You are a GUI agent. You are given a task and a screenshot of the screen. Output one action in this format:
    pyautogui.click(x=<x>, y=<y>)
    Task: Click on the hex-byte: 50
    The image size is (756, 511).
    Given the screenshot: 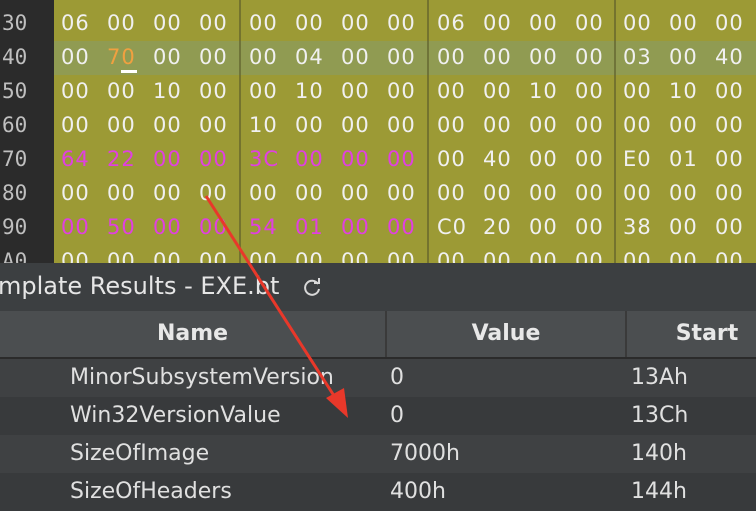 What is the action you would take?
    pyautogui.click(x=127, y=227)
    